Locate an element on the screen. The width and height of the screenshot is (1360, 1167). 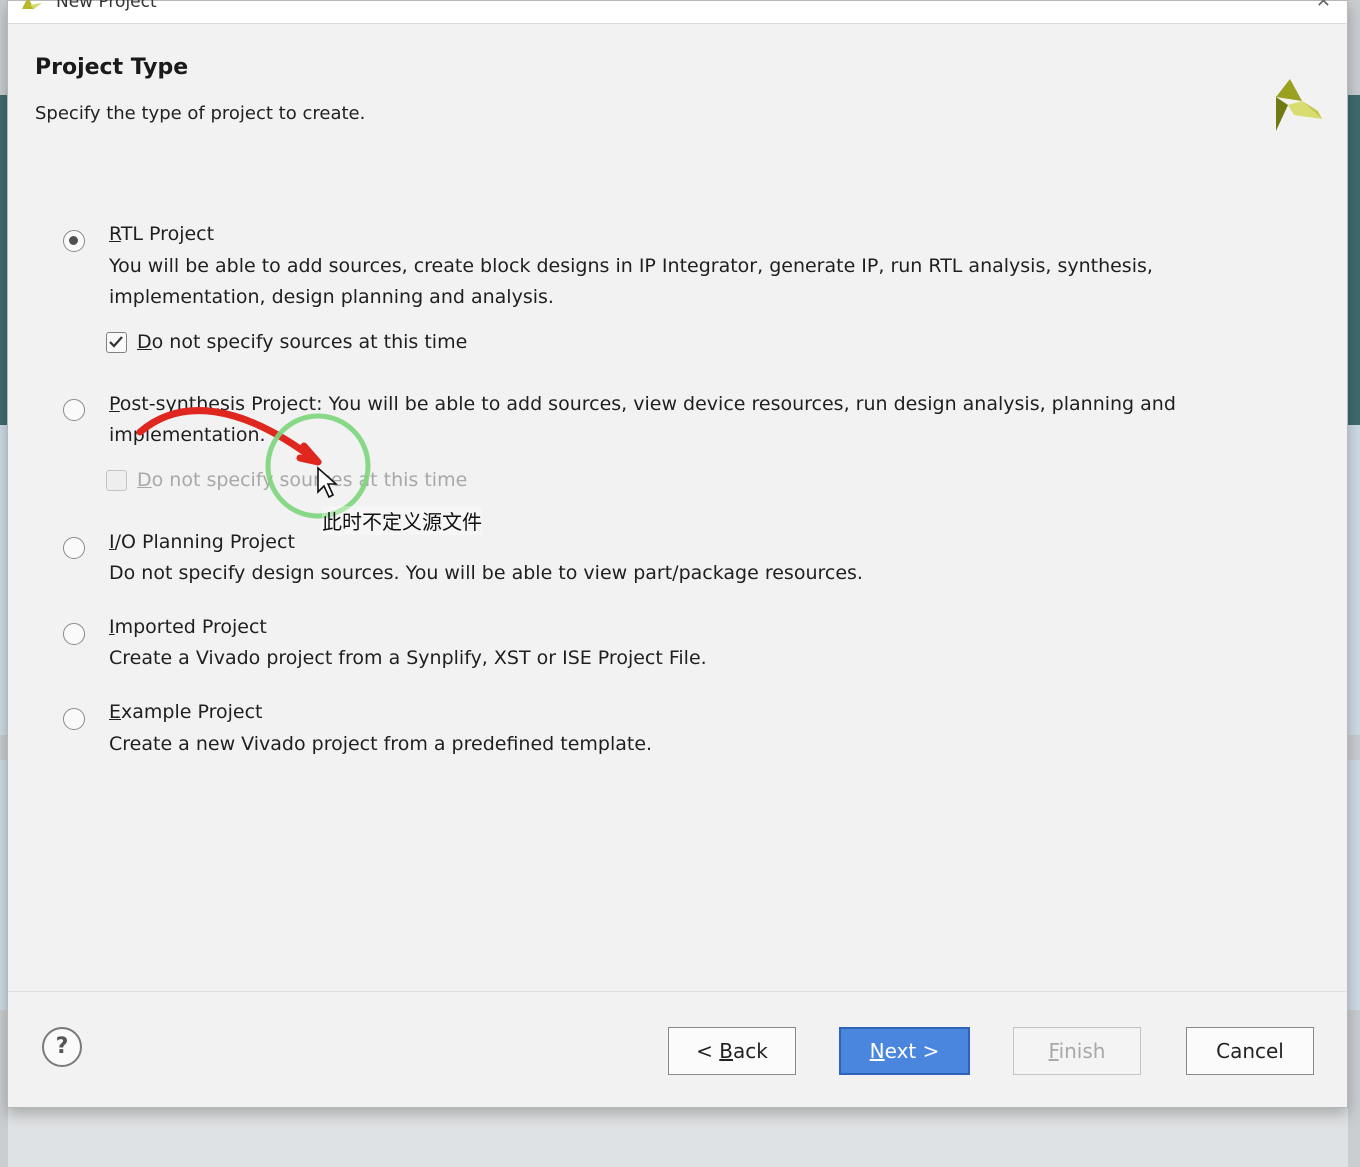
mouse-cursor-icon is located at coordinates (328, 482).